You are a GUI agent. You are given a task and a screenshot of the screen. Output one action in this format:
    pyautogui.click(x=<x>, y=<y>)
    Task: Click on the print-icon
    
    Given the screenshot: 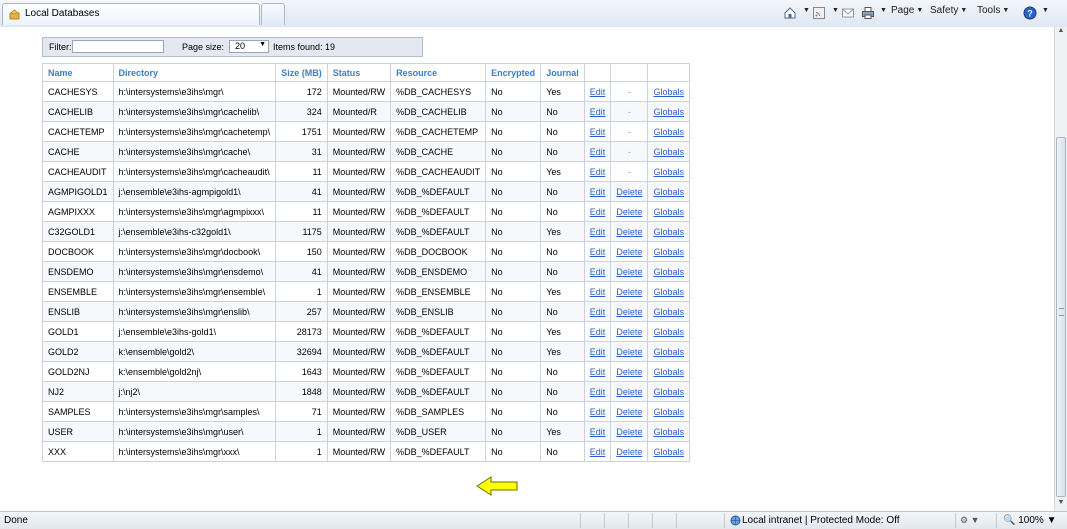 What is the action you would take?
    pyautogui.click(x=868, y=13)
    